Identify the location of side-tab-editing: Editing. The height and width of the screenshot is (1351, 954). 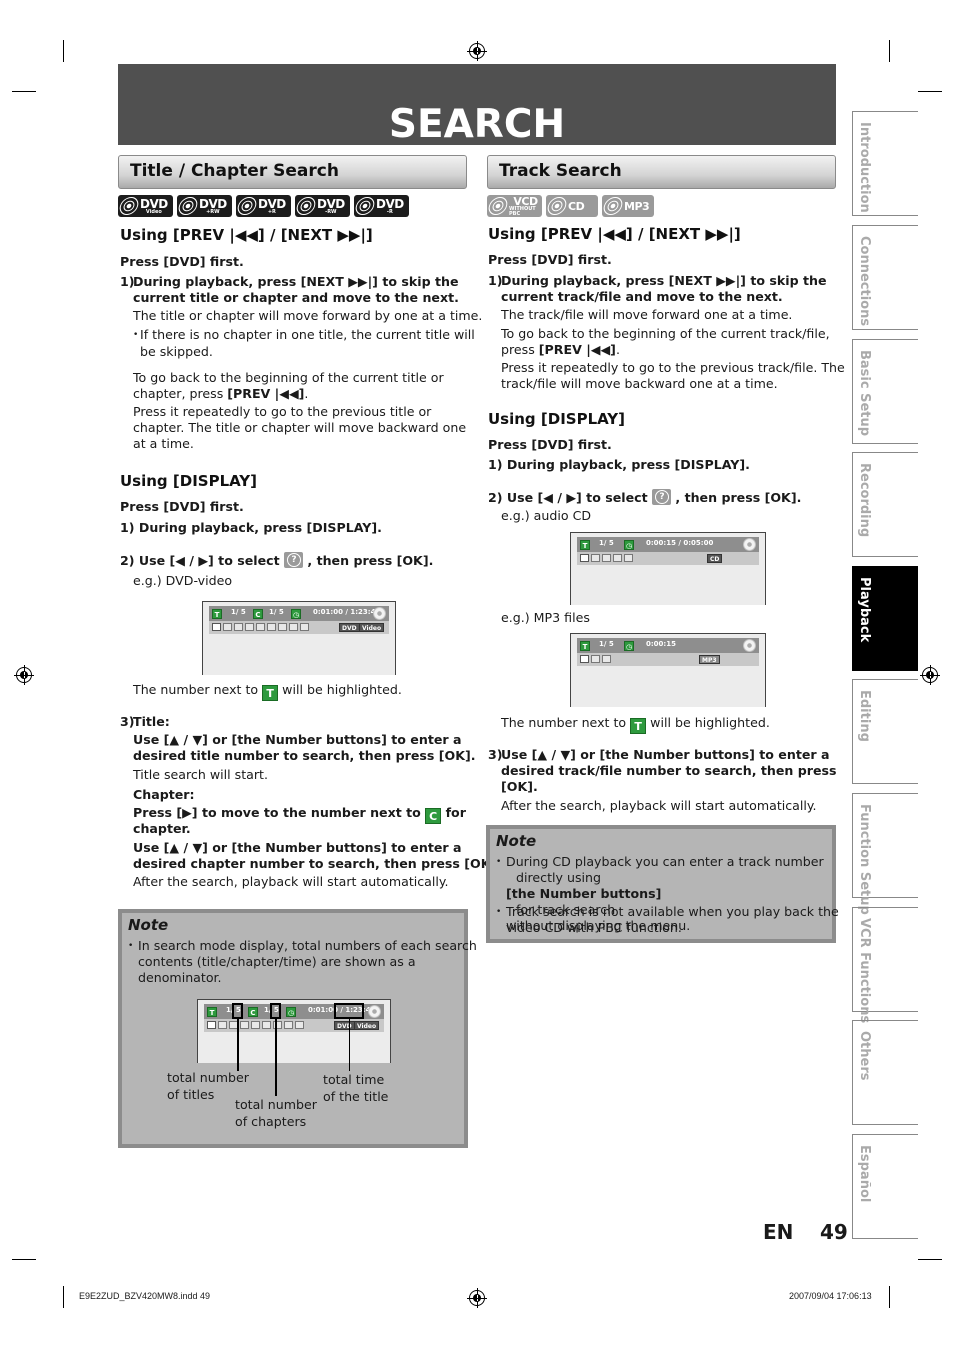
(885, 731).